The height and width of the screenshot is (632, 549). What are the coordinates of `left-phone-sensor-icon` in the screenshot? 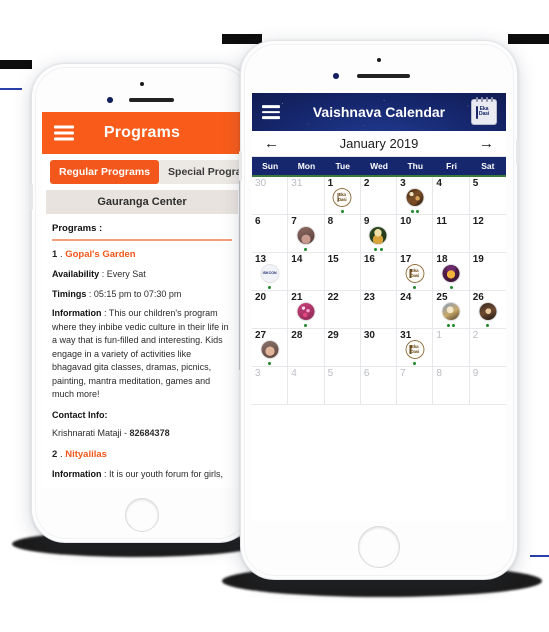 It's located at (110, 100).